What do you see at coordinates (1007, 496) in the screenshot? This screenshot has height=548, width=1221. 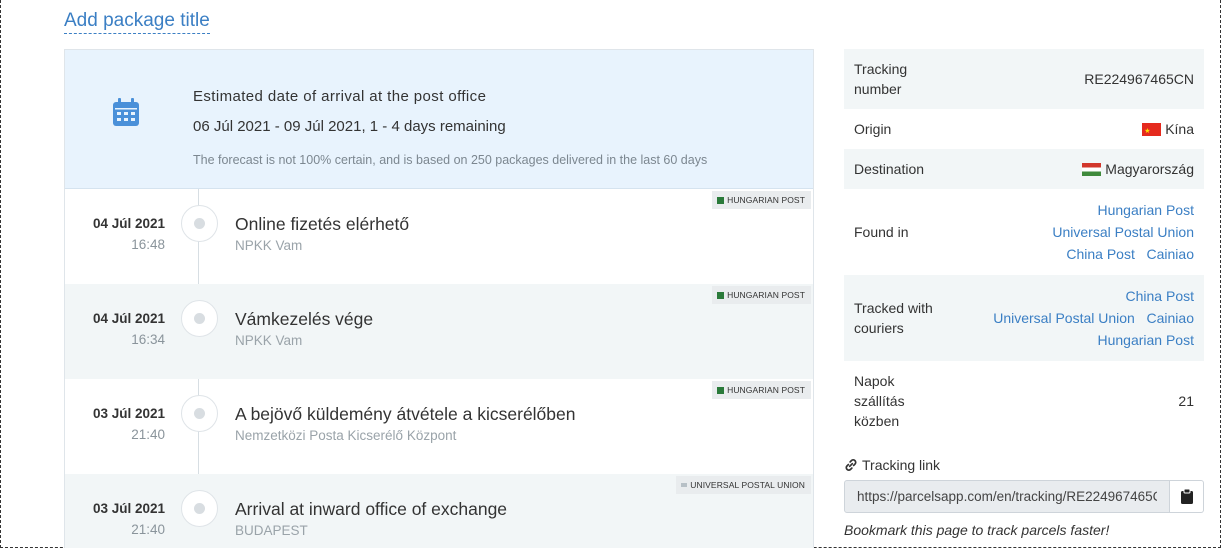 I see `tracking-link-input` at bounding box center [1007, 496].